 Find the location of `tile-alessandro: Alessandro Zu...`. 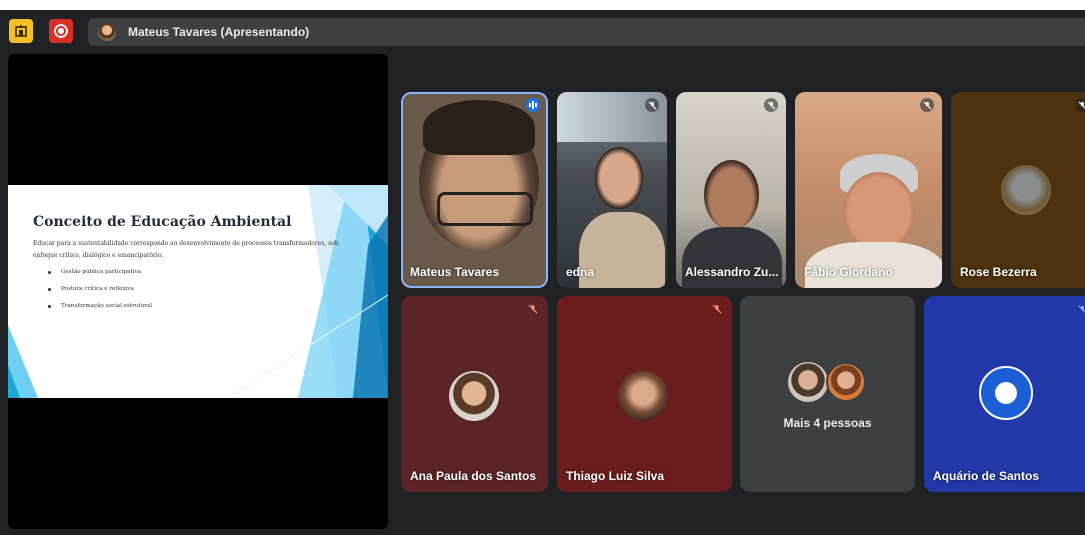

tile-alessandro: Alessandro Zu... is located at coordinates (731, 190).